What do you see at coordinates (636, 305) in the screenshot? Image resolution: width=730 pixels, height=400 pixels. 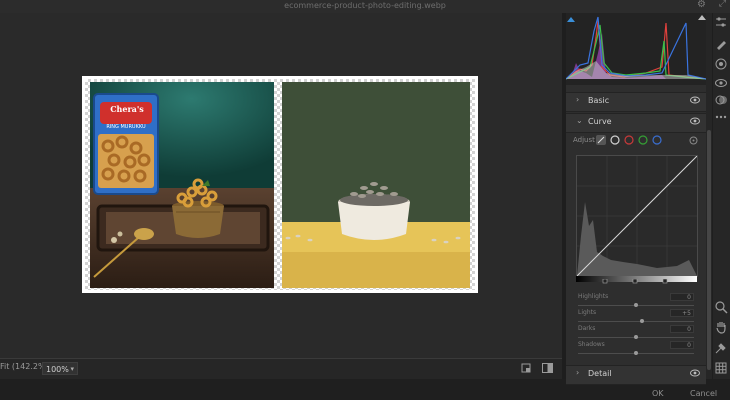 I see `highlights-slider-knob` at bounding box center [636, 305].